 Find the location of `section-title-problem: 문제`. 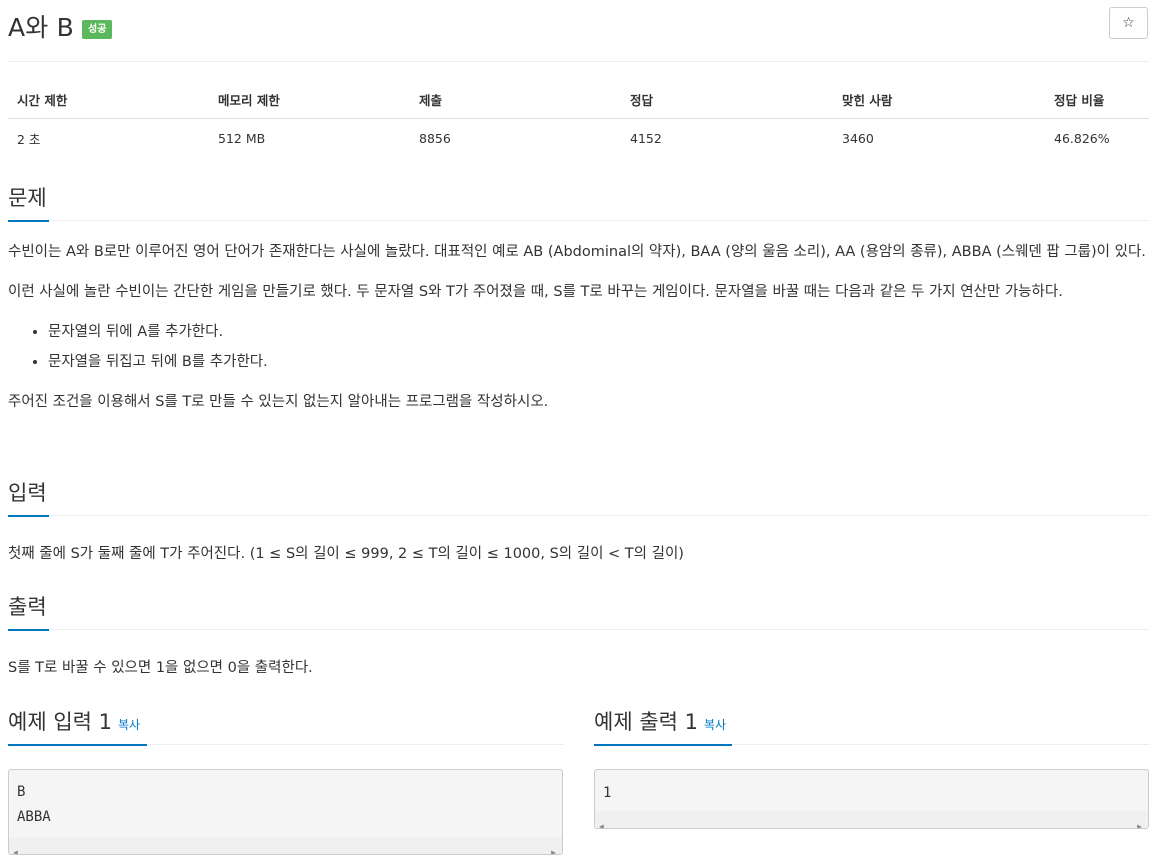

section-title-problem: 문제 is located at coordinates (27, 198).